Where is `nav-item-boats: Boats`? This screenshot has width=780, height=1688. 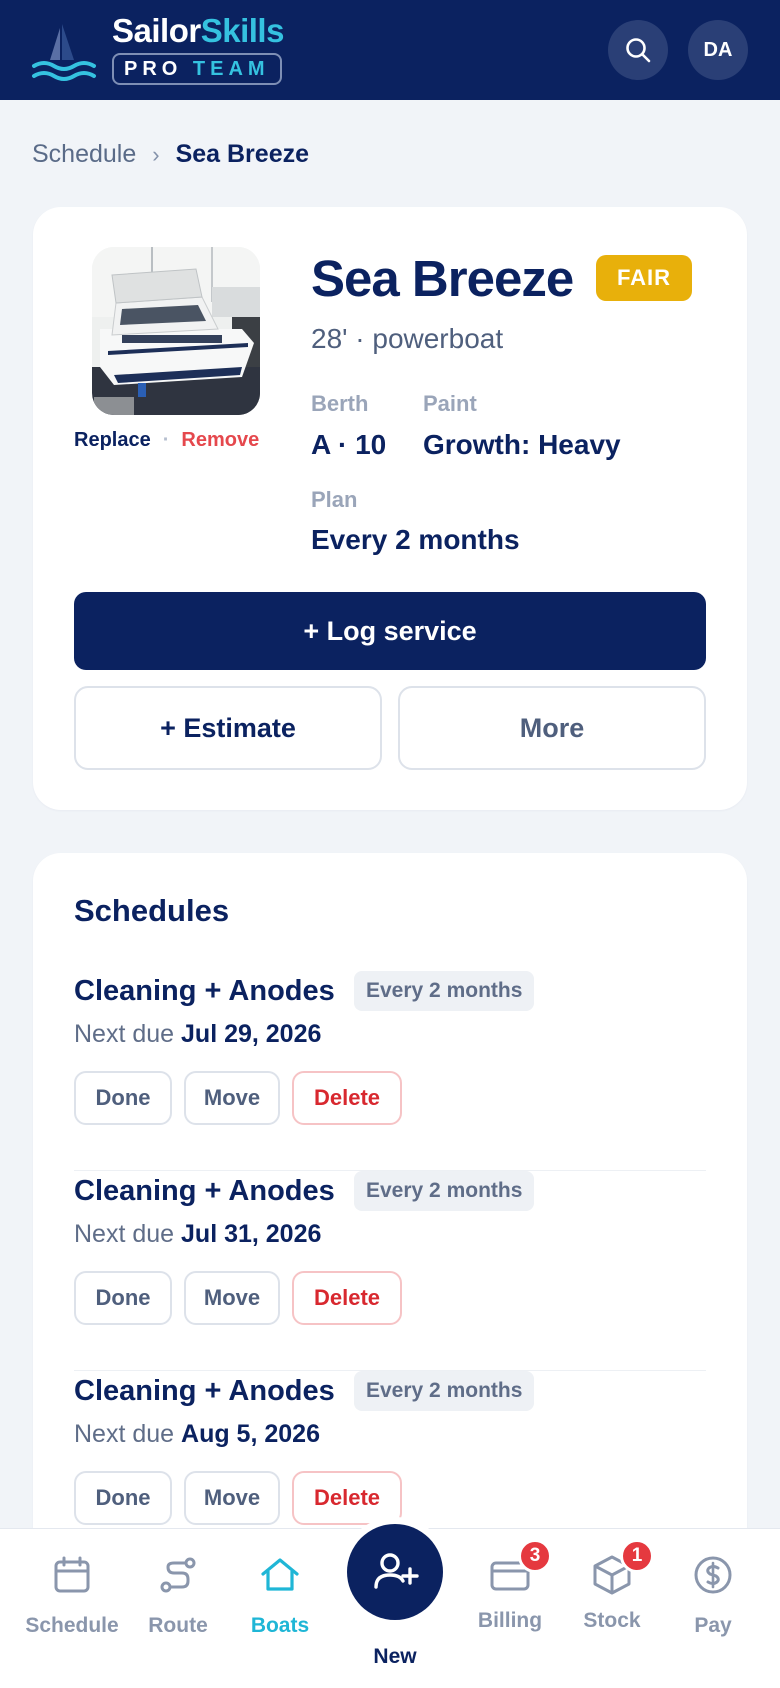
nav-item-boats: Boats is located at coordinates (280, 1595).